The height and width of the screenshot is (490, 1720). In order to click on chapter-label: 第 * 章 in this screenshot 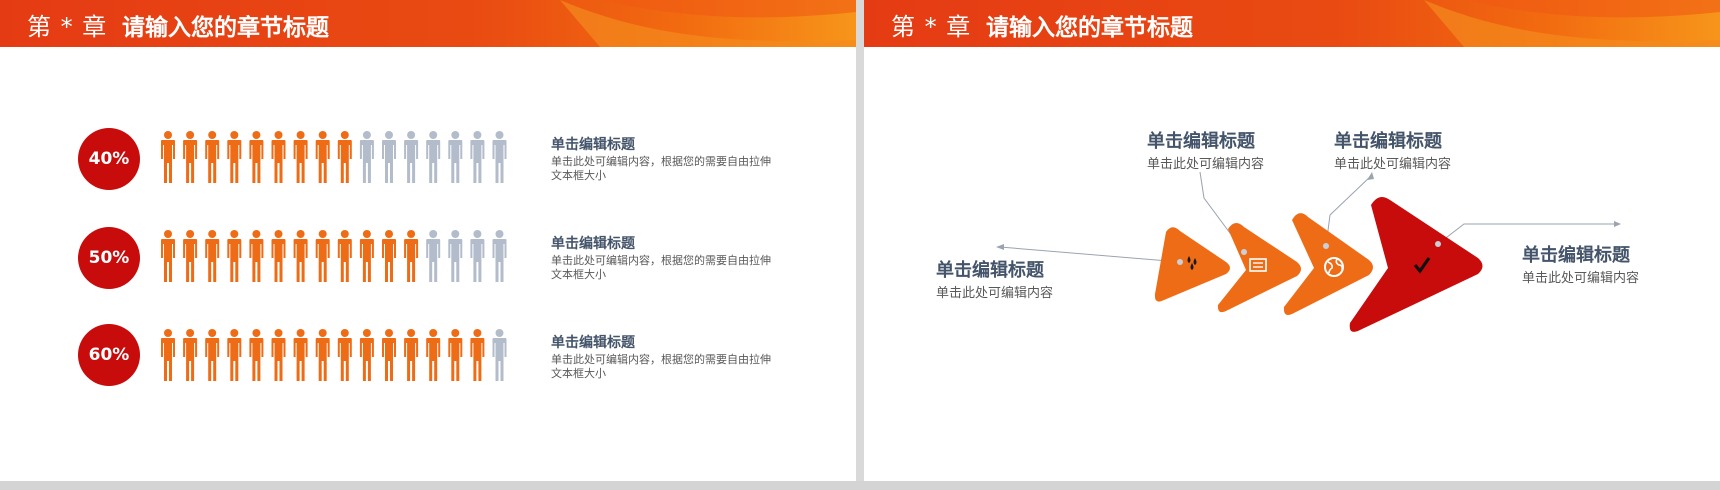, I will do `click(67, 27)`.